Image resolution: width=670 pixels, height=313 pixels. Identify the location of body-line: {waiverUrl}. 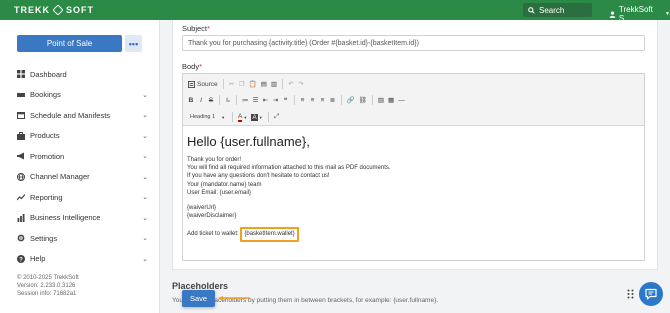
(202, 208).